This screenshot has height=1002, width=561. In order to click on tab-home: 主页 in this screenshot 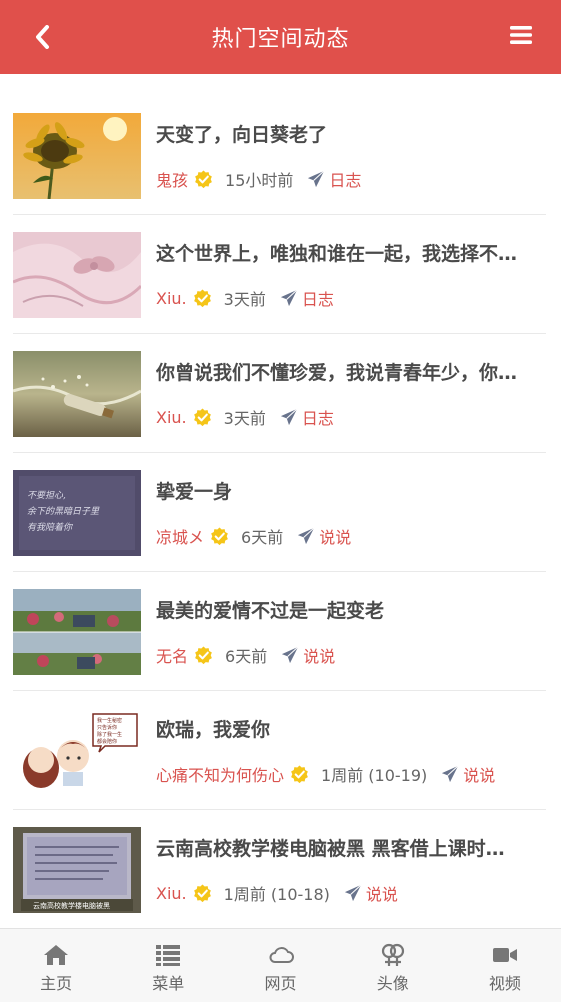, I will do `click(56, 965)`.